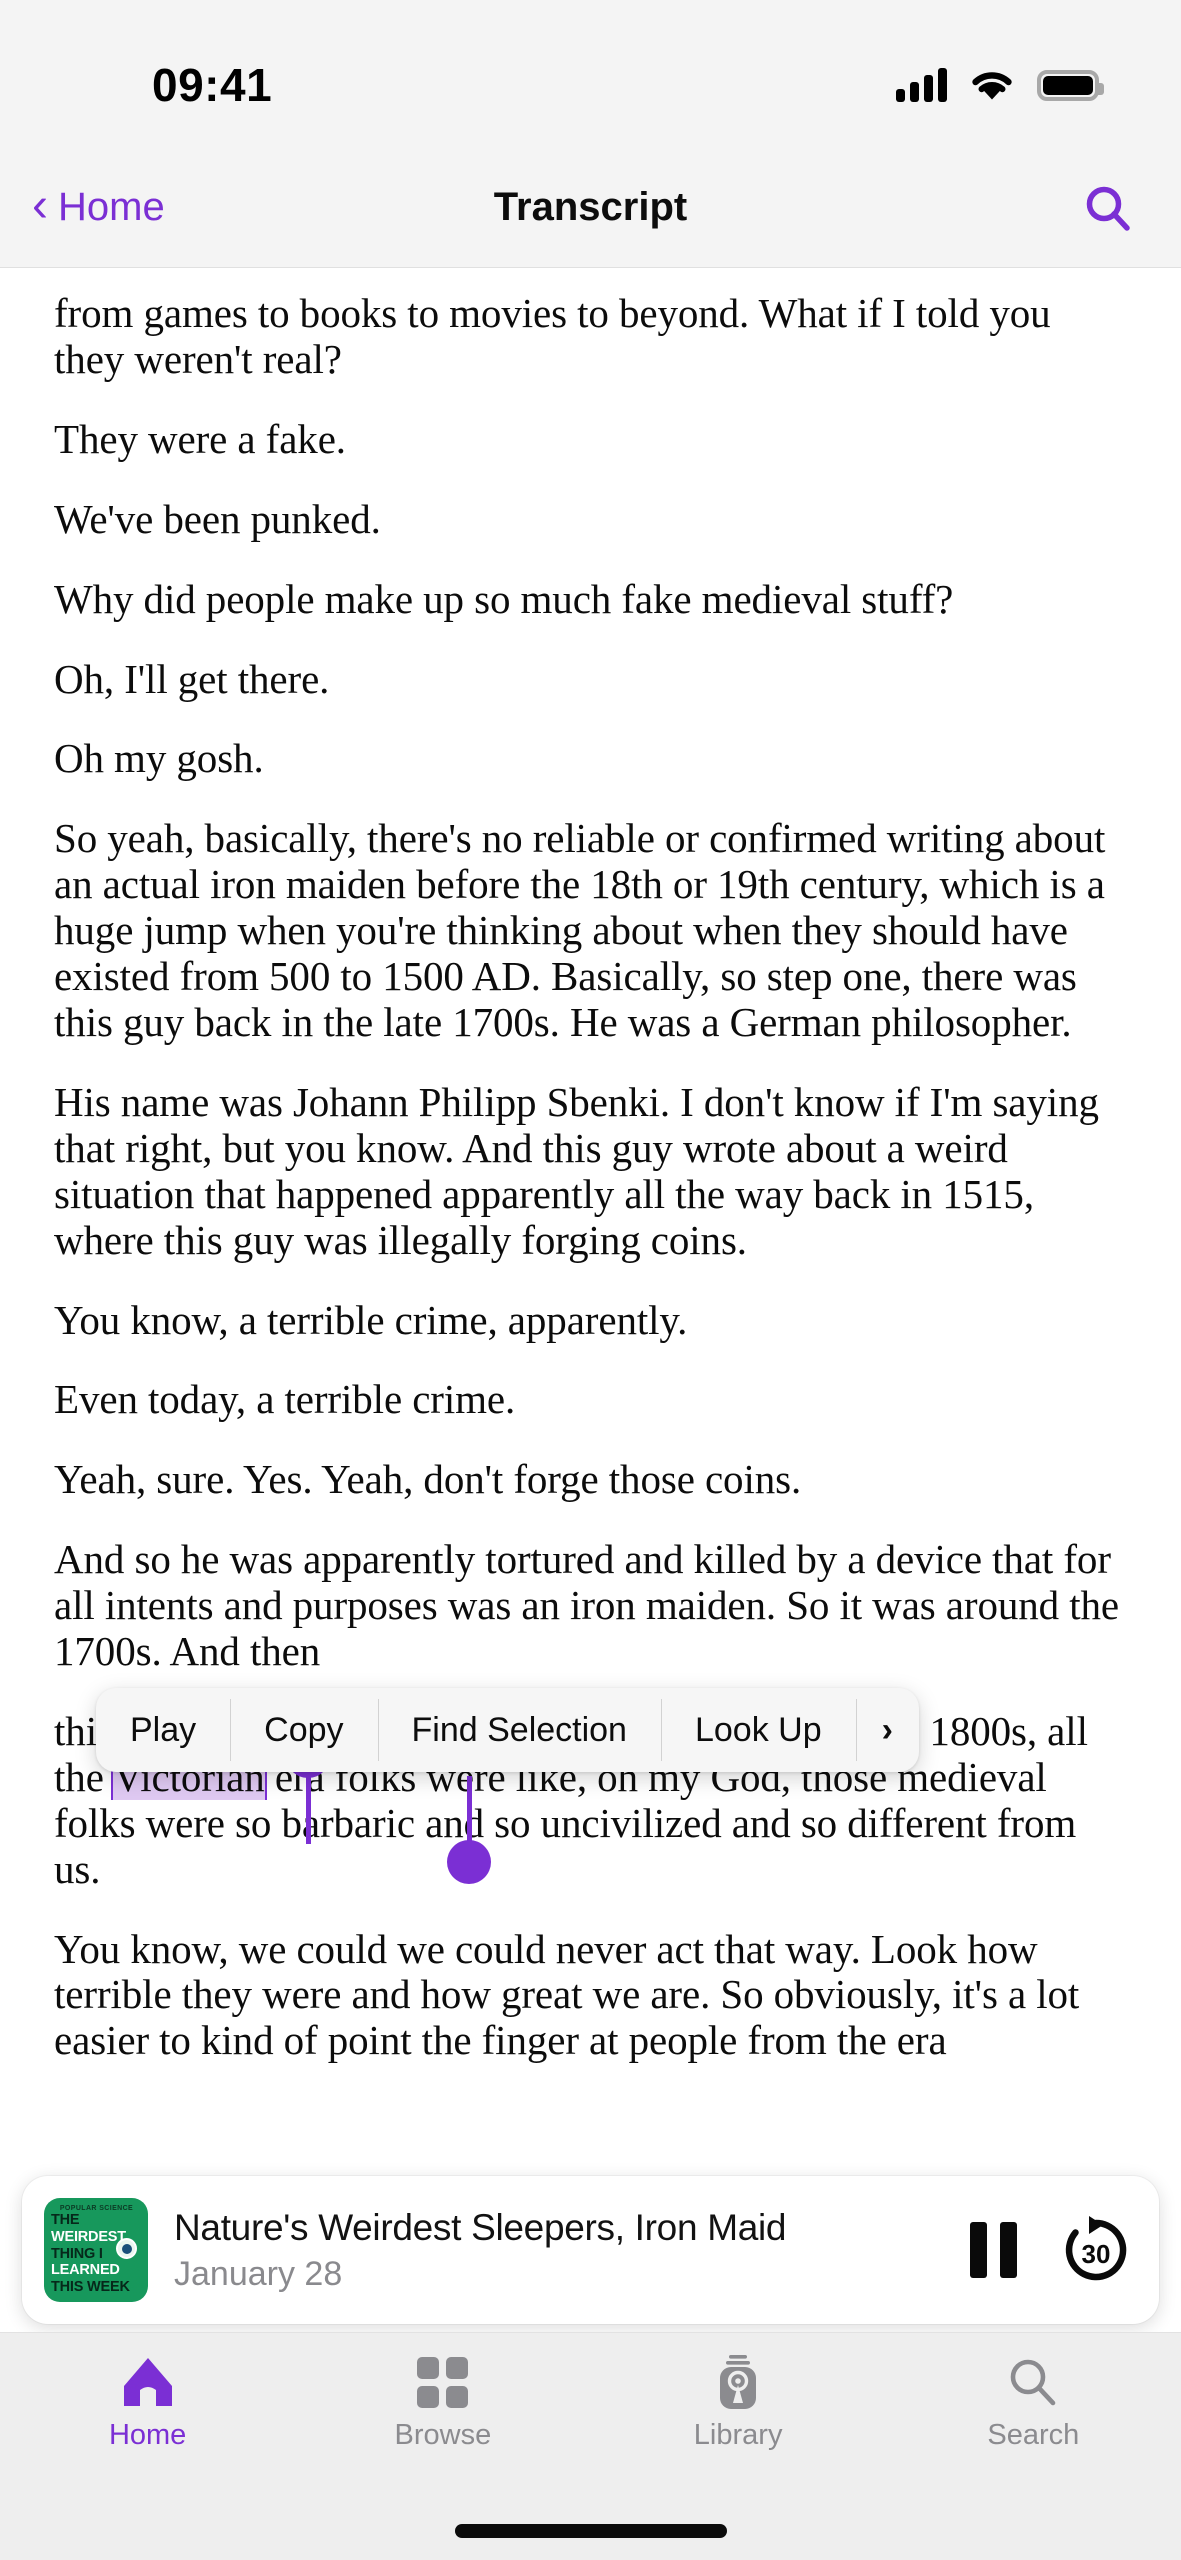  What do you see at coordinates (96, 2208) in the screenshot?
I see `artwork-brand: POPULAR SCIENCE` at bounding box center [96, 2208].